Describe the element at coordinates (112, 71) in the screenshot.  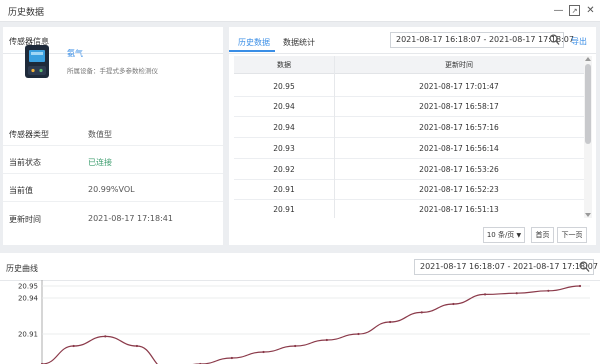
I see `device-description: 所属设备：手提式多参数检测仪` at that location.